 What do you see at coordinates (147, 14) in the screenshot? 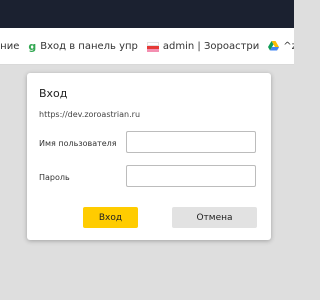
I see `browser-top-bar` at bounding box center [147, 14].